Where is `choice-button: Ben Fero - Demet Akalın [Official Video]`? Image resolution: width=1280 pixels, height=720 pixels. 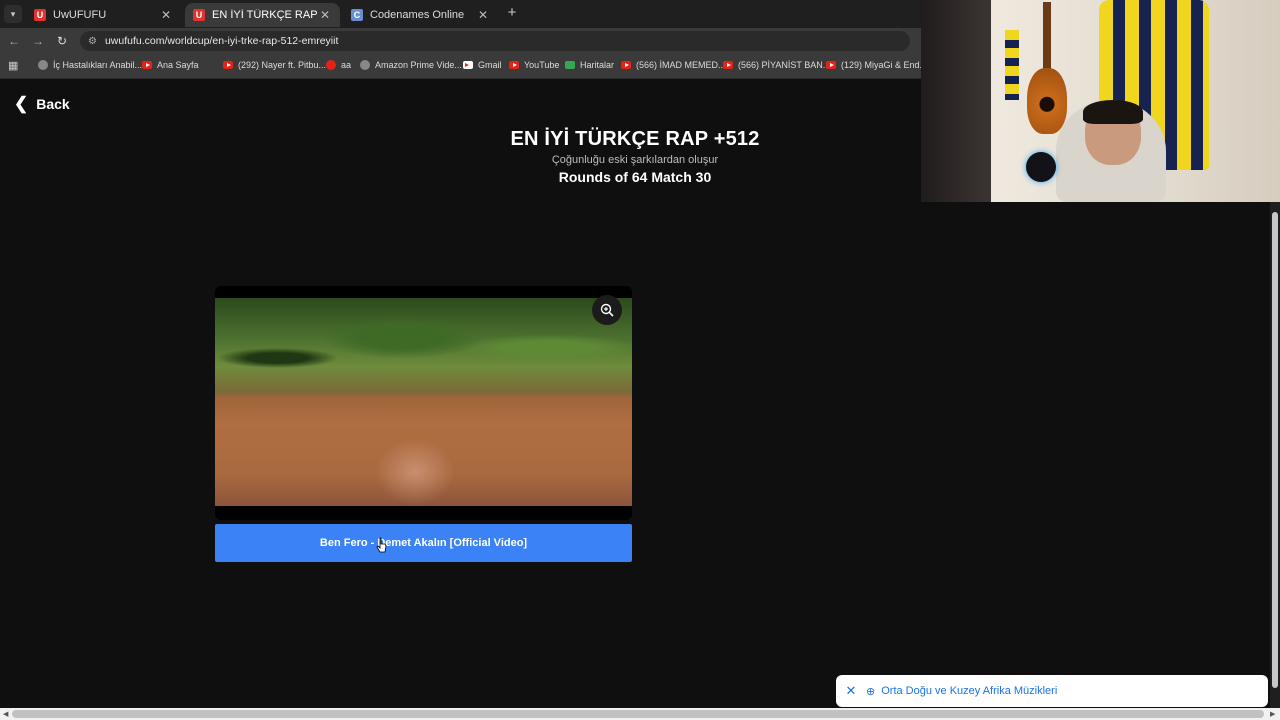 choice-button: Ben Fero - Demet Akalın [Official Video] is located at coordinates (423, 543).